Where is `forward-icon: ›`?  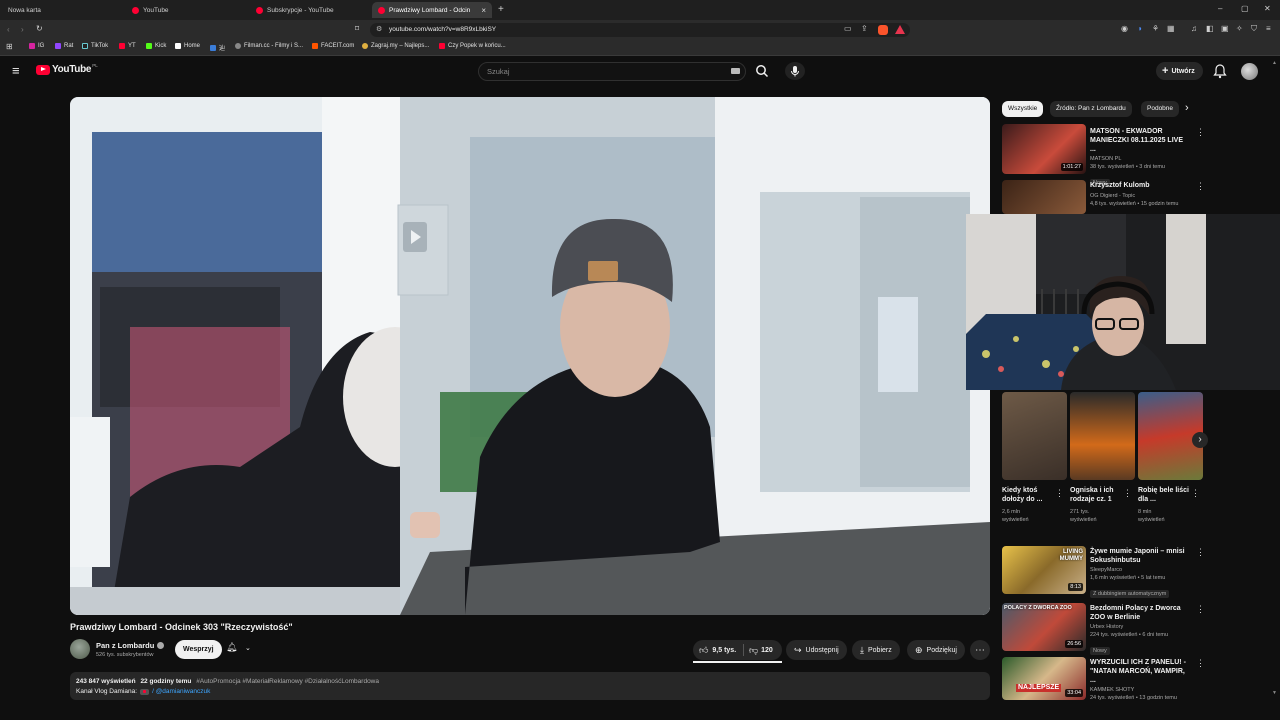
forward-icon: › is located at coordinates (22, 29).